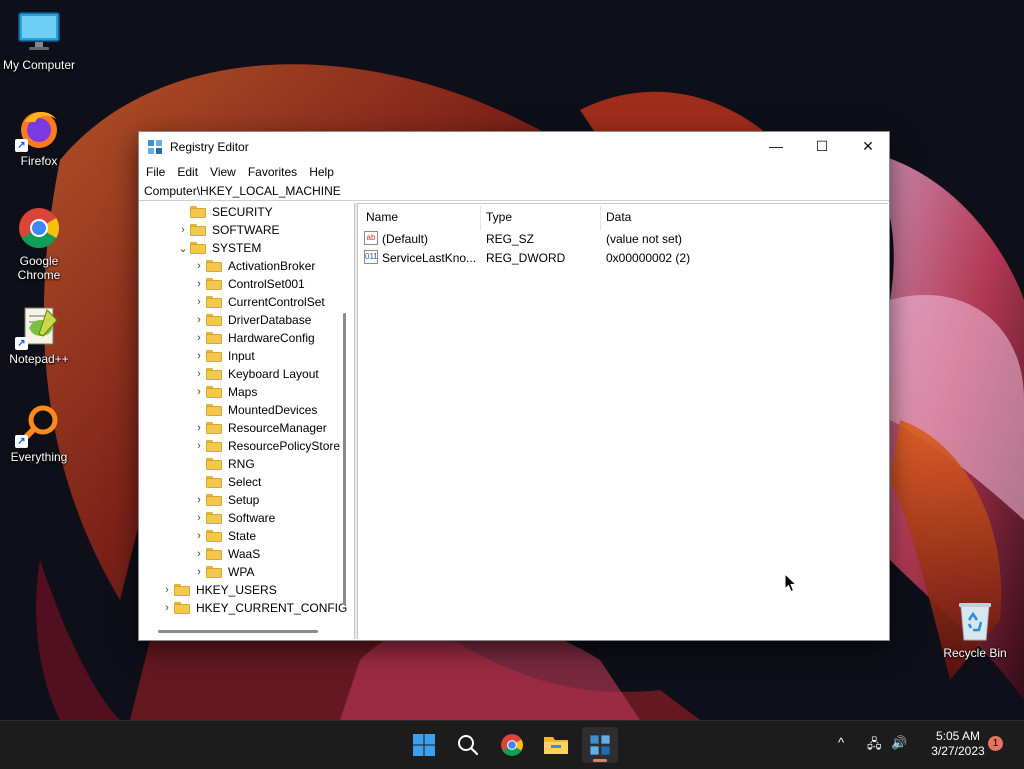 The height and width of the screenshot is (769, 1024). What do you see at coordinates (258, 302) in the screenshot?
I see `tree-item-currentcontrolset: › CurrentControlSet` at bounding box center [258, 302].